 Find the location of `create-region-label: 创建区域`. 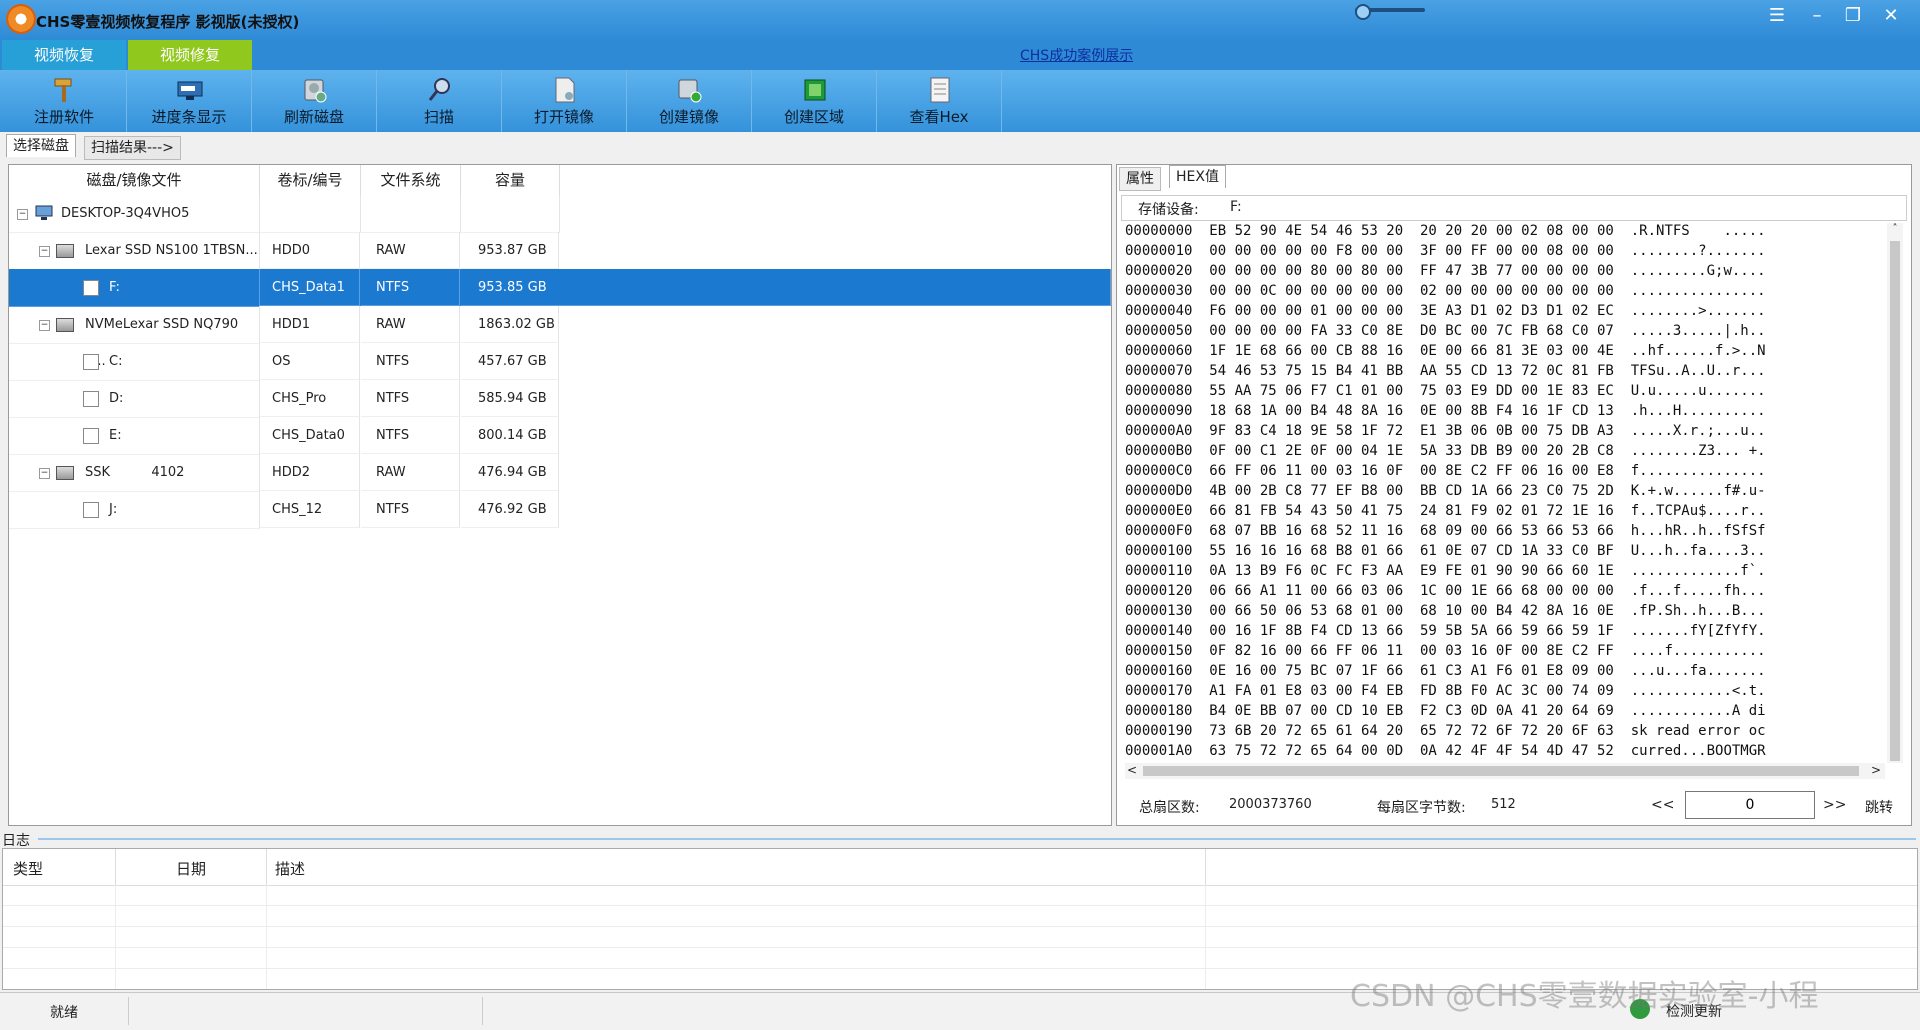

create-region-label: 创建区域 is located at coordinates (813, 117).